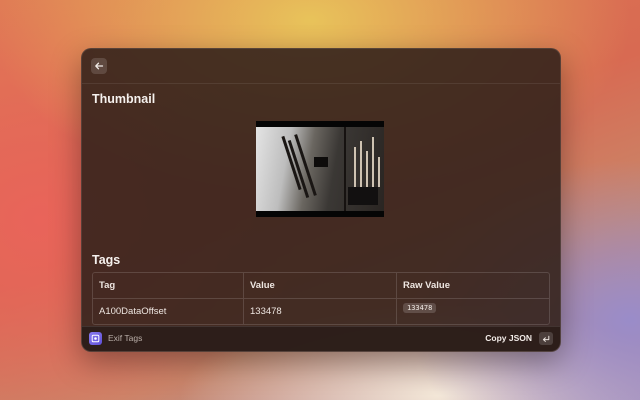 This screenshot has width=640, height=400. I want to click on raw-value-badge: 133478, so click(420, 307).